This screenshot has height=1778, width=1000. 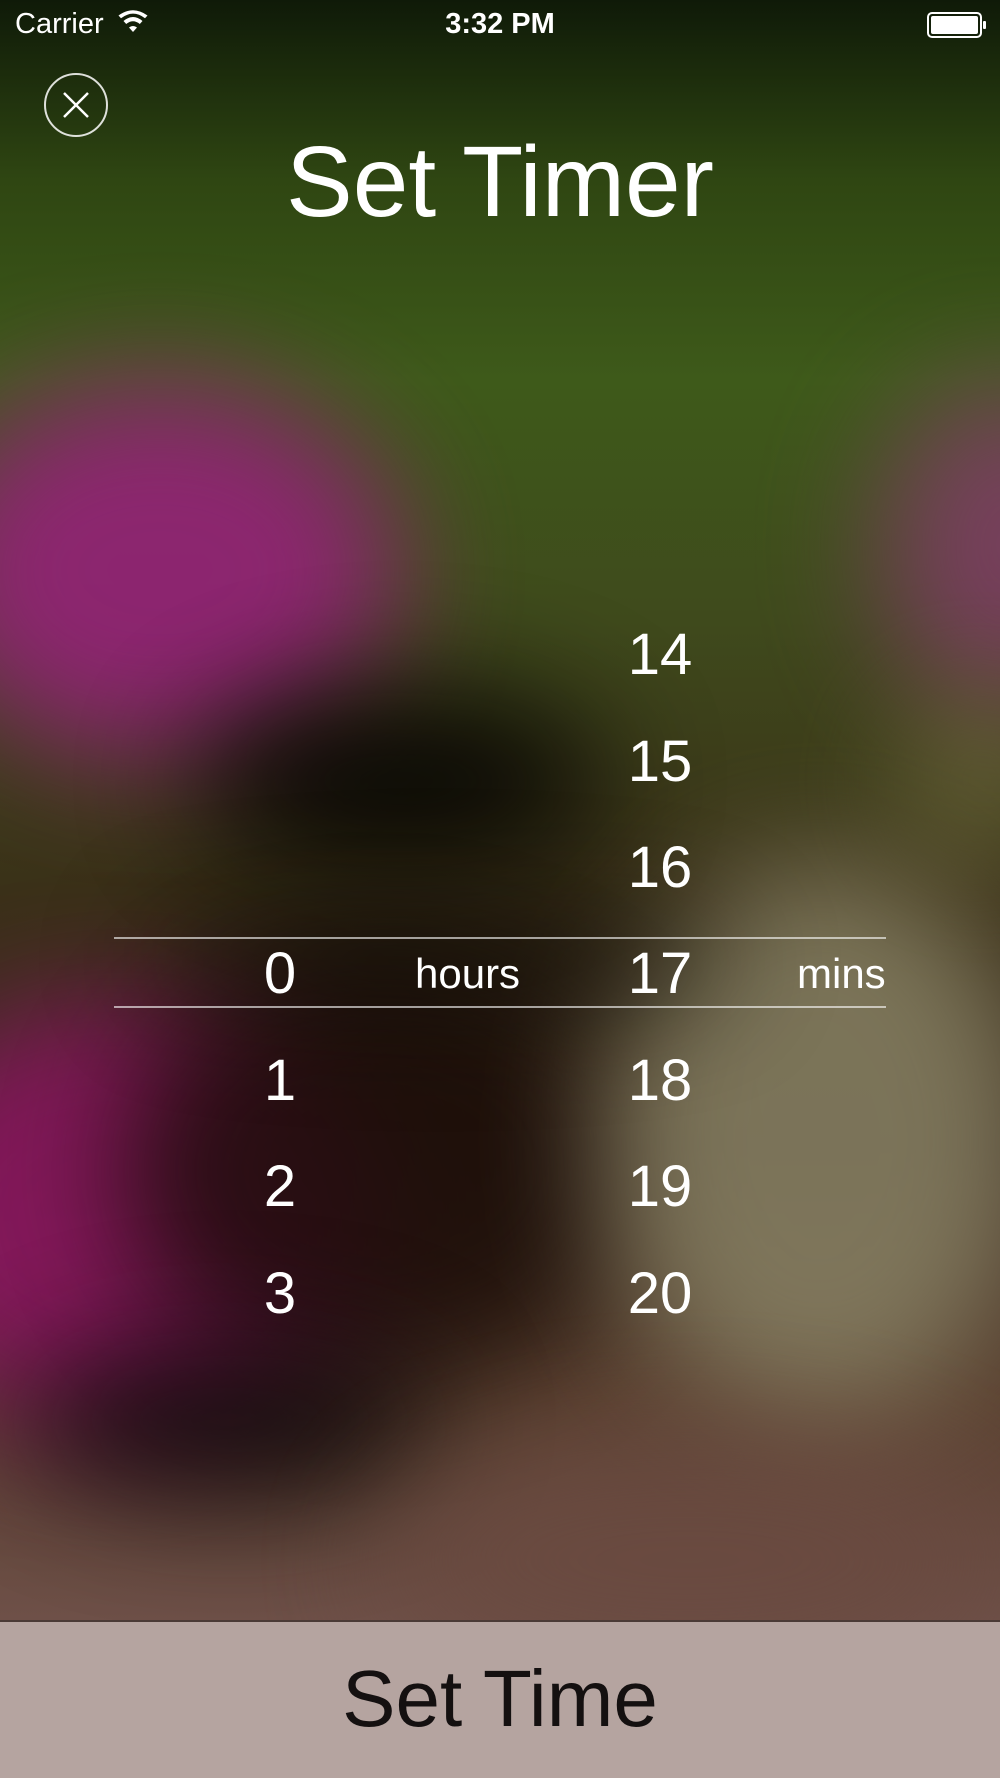 I want to click on minutes-value: 16, so click(x=660, y=868).